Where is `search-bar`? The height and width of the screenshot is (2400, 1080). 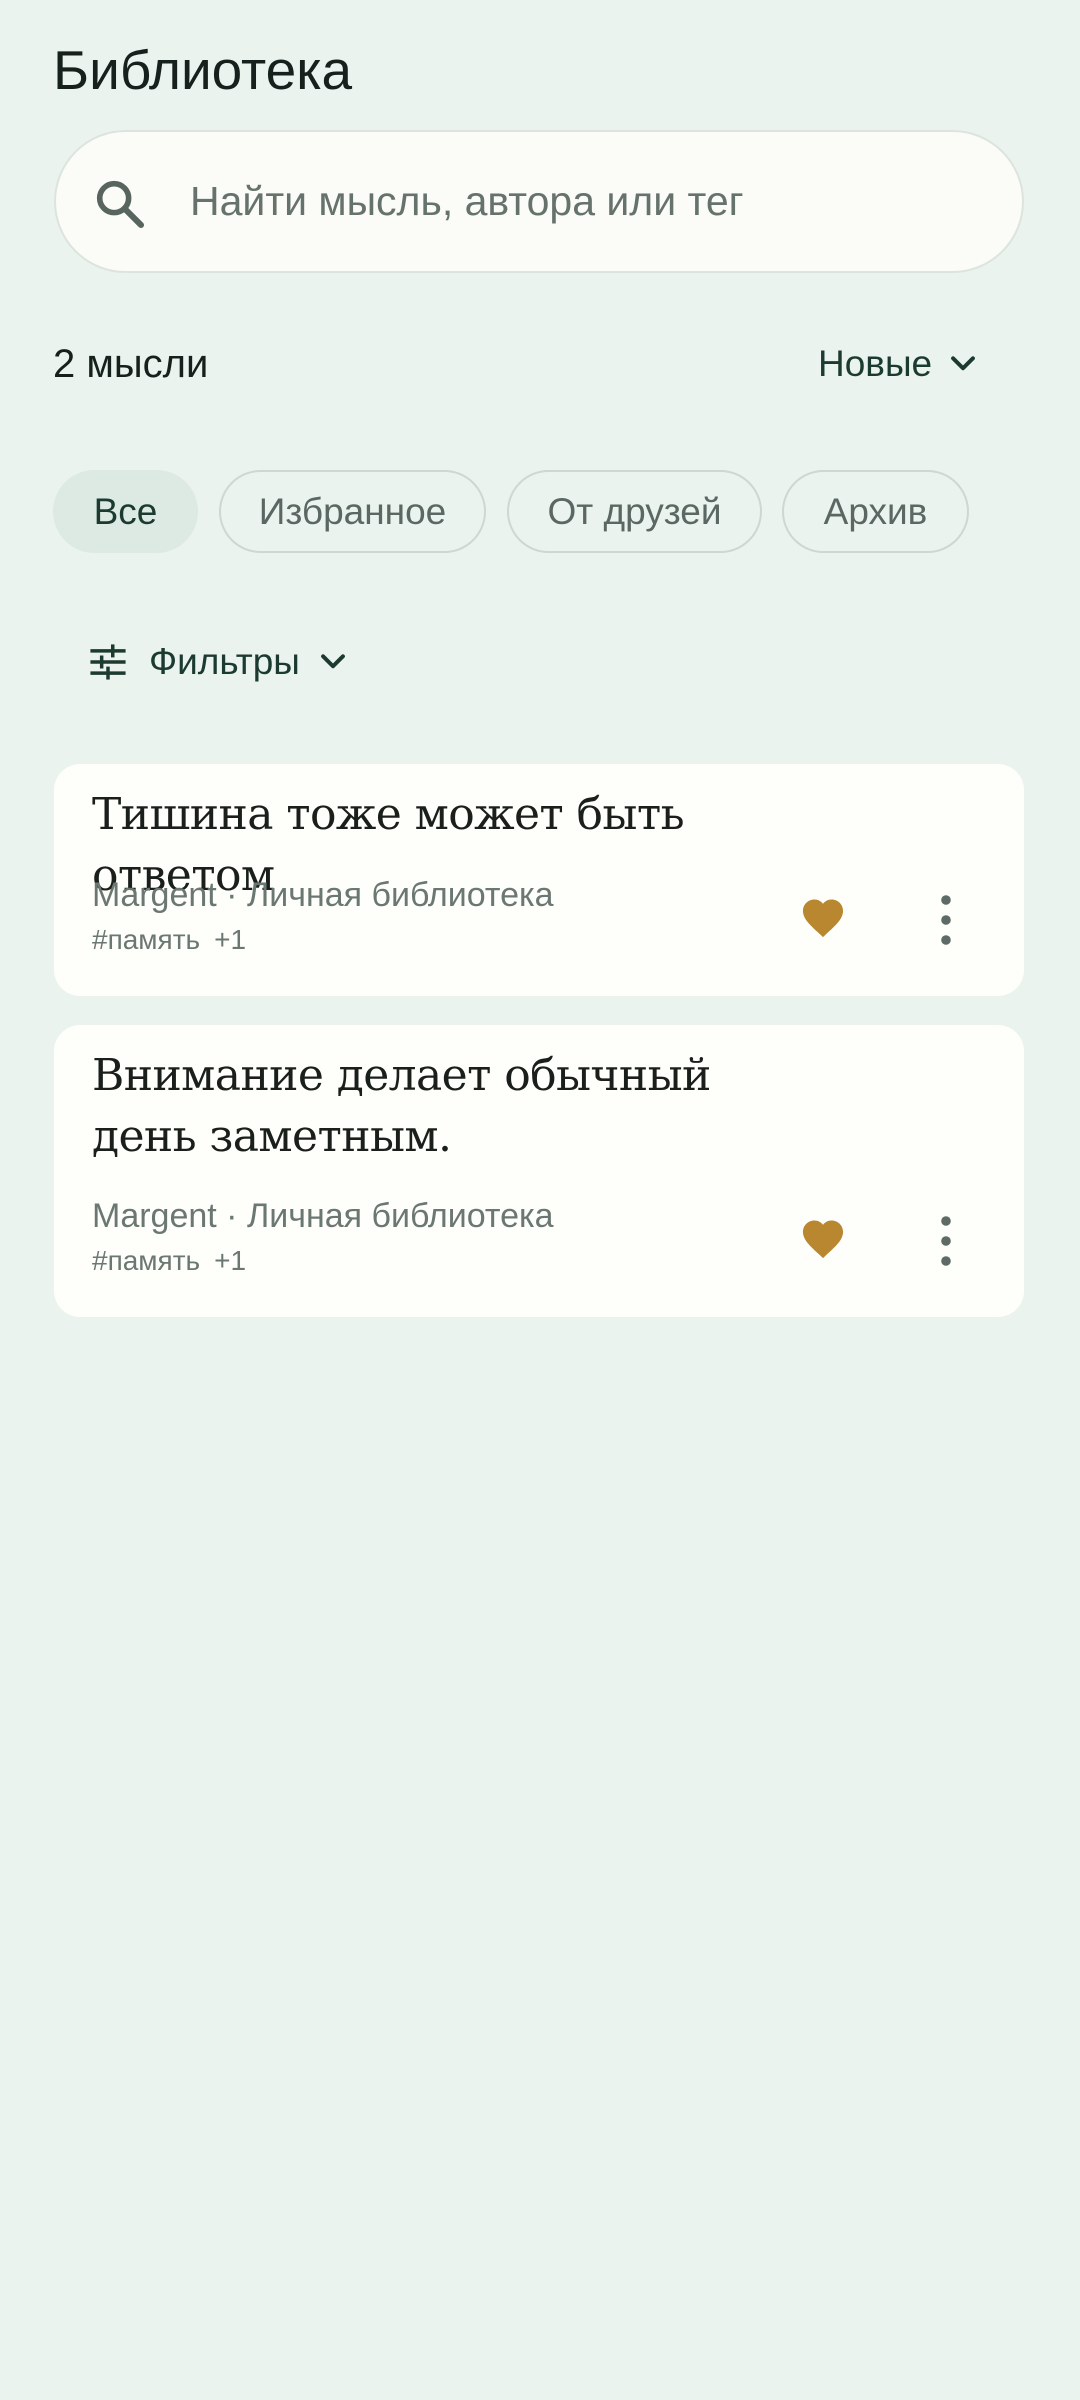
search-bar is located at coordinates (539, 201).